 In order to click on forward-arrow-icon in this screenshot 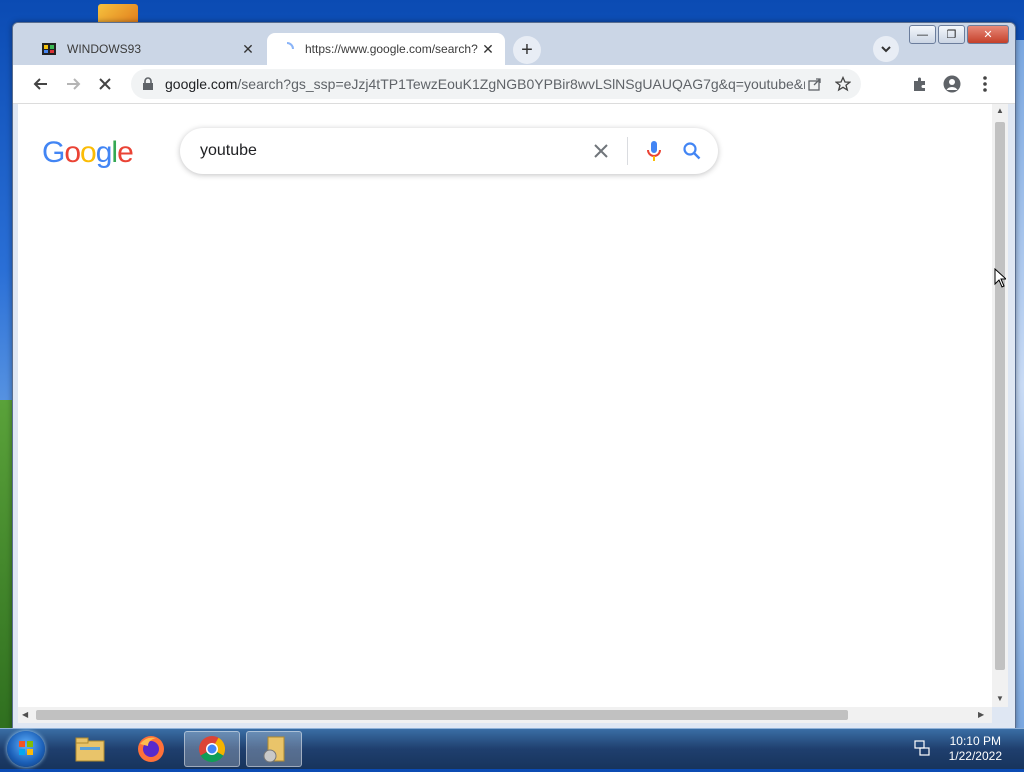, I will do `click(74, 84)`.